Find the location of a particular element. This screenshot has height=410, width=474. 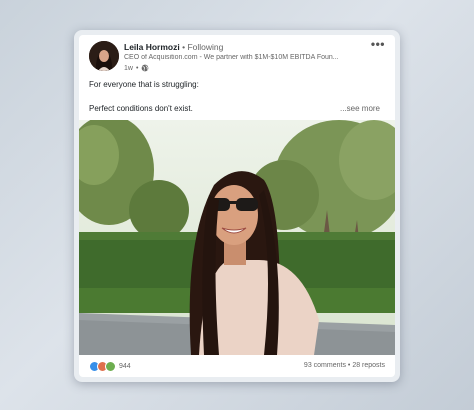

avatar is located at coordinates (104, 56).